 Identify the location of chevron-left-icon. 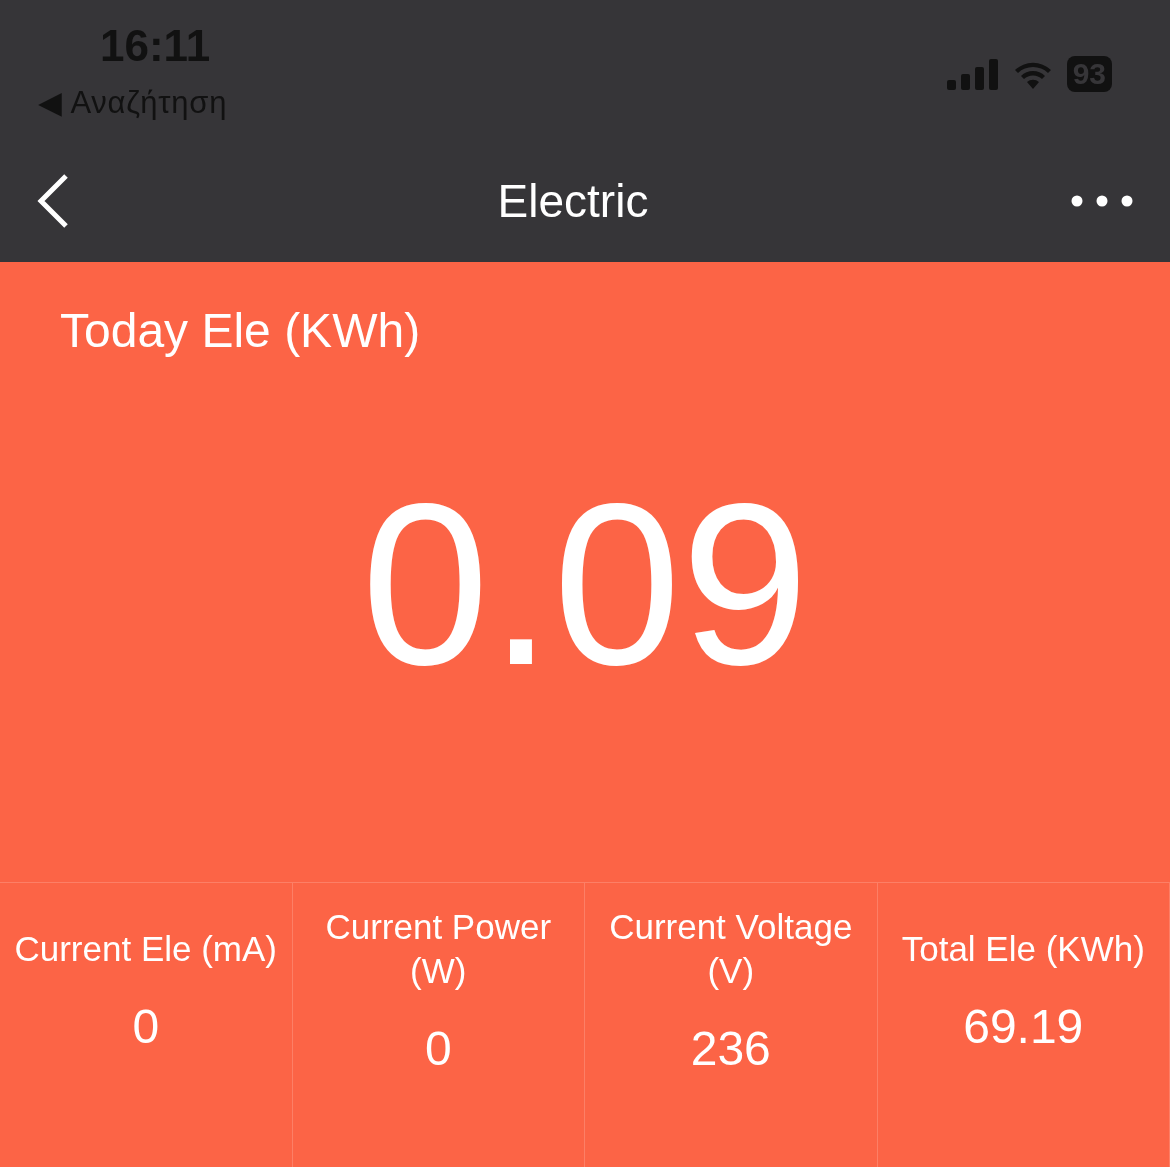
(53, 201).